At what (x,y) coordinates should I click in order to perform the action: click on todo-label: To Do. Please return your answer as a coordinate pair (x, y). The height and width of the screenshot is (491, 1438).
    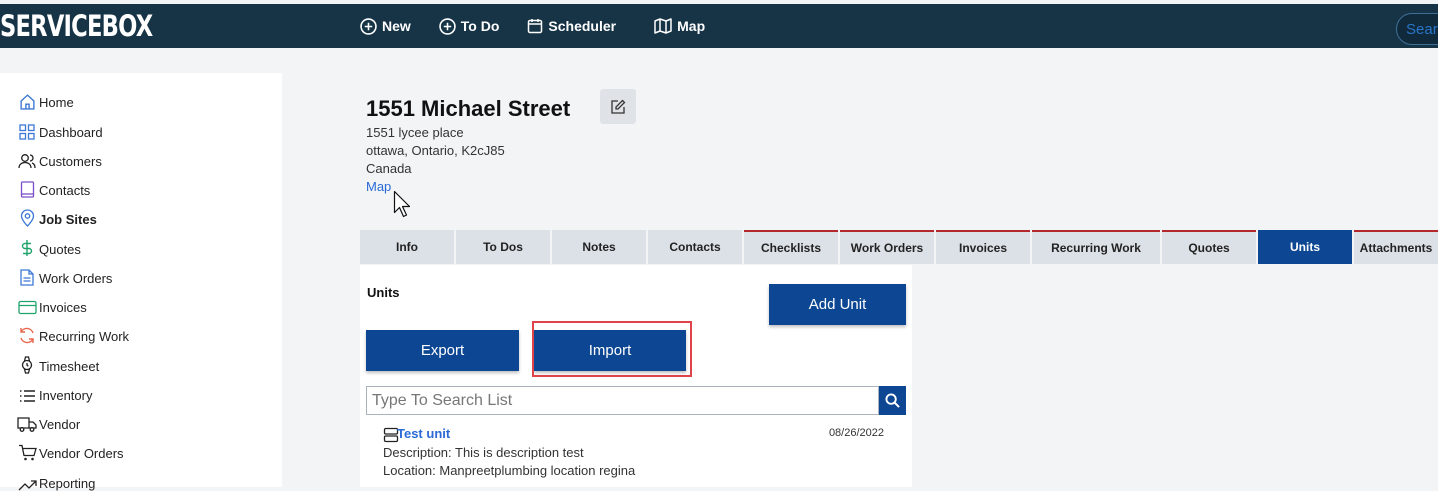
    Looking at the image, I should click on (480, 26).